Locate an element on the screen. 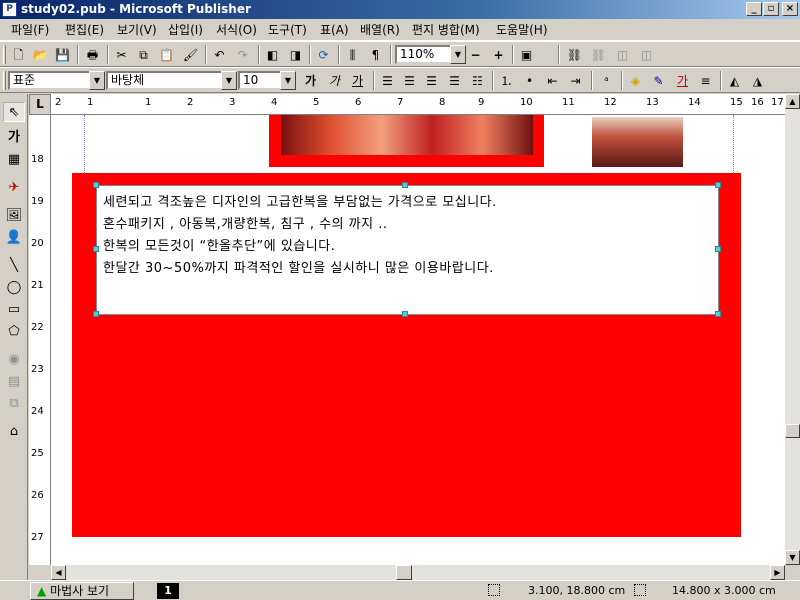 The width and height of the screenshot is (800, 600). page-navigator: 1 is located at coordinates (168, 591).